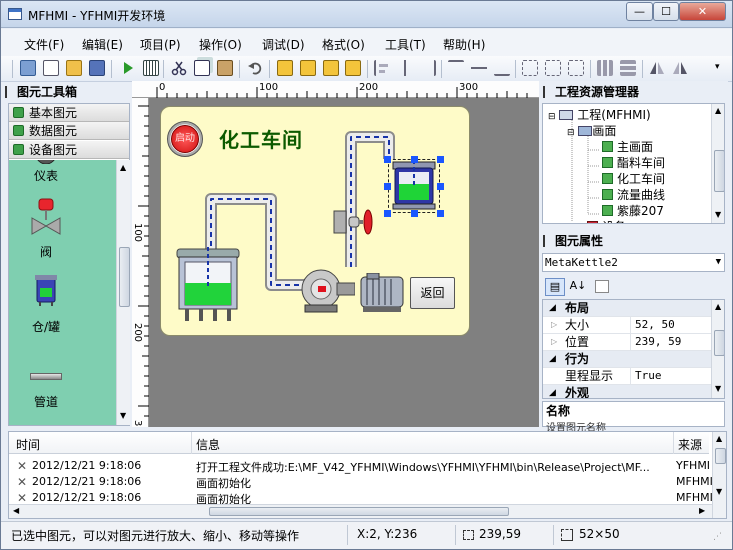 The width and height of the screenshot is (733, 550). Describe the element at coordinates (46, 376) in the screenshot. I see `pipe-icon` at that location.